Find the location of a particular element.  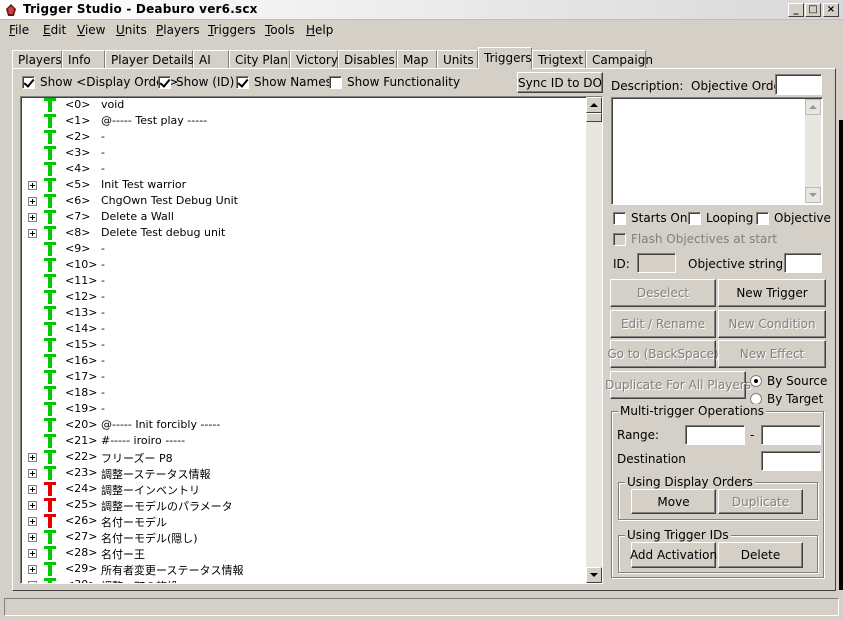

trigger-row: <7> Delete a Wall is located at coordinates (303, 217).